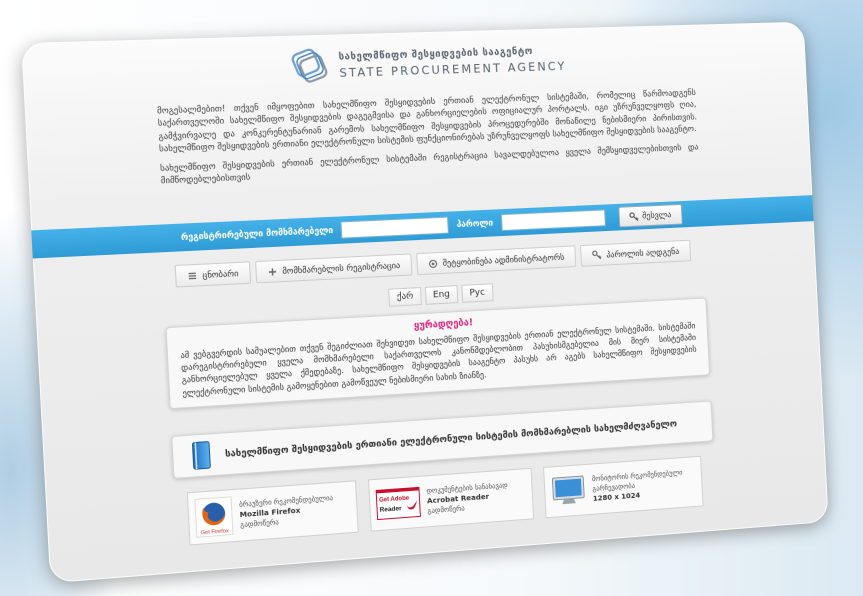 Image resolution: width=863 pixels, height=596 pixels. I want to click on language-english-button: Eng, so click(441, 295).